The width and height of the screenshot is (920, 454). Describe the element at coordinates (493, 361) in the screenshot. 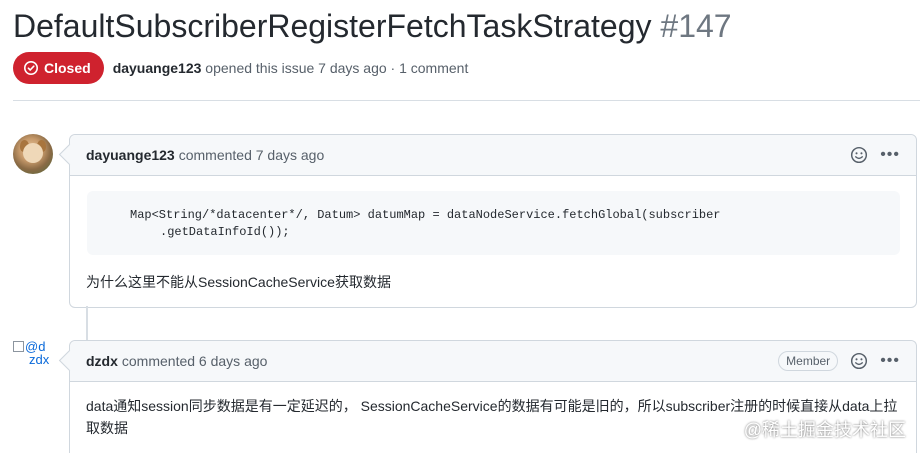

I see `comment-header: dzdx commented 6 days ago Member •••` at that location.